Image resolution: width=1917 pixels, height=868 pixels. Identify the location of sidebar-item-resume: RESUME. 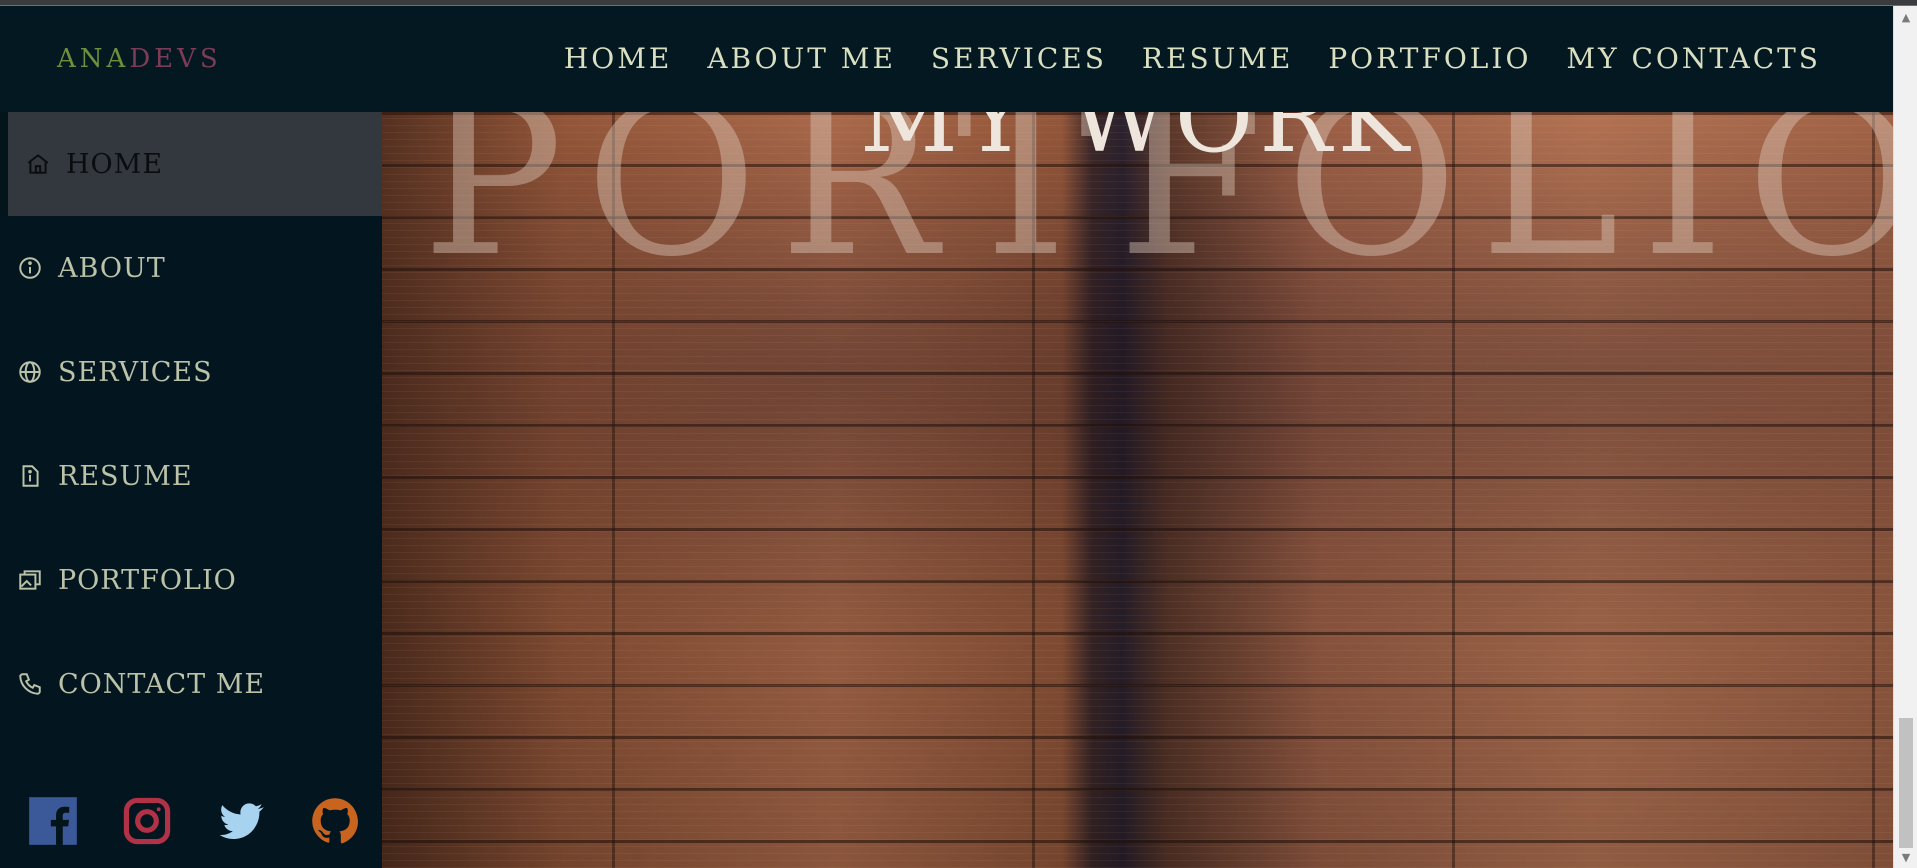
(191, 476).